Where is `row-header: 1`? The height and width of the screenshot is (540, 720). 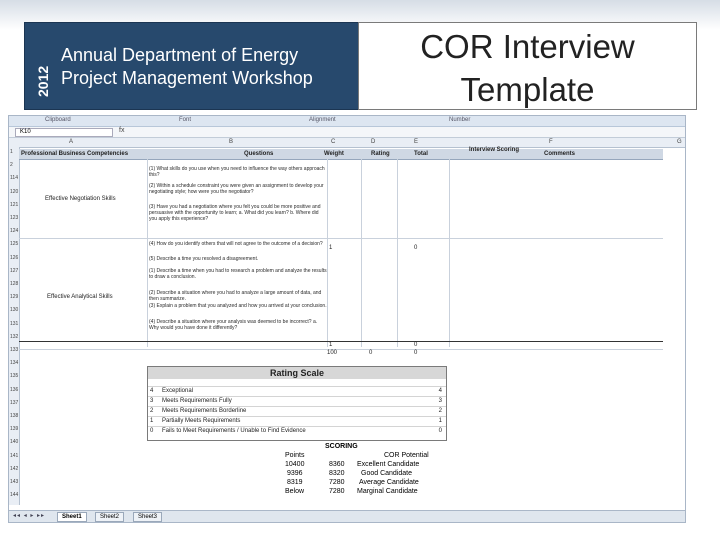
row-header: 1 is located at coordinates (11, 152).